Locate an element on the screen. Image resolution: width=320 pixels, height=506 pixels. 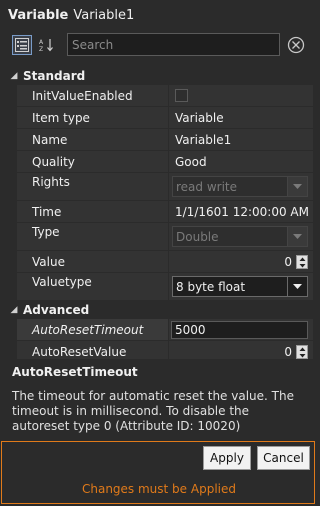
unsaved-changes-warning: Changes must be Applied is located at coordinates (158, 489).